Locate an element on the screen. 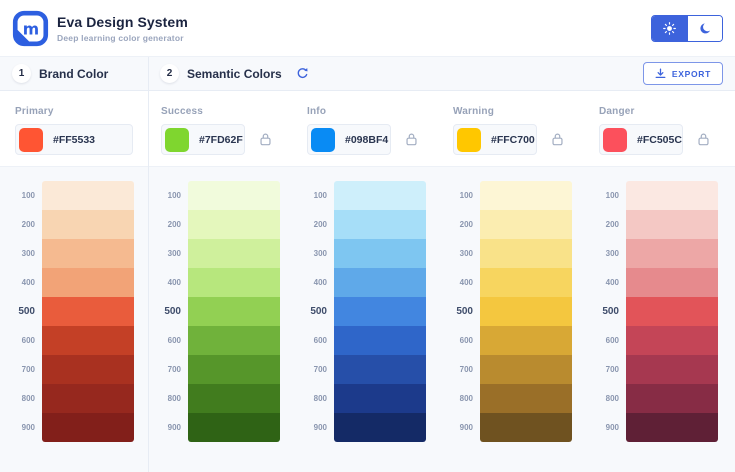 The height and width of the screenshot is (472, 735). success-scale-row-200: 200 is located at coordinates (220, 224).